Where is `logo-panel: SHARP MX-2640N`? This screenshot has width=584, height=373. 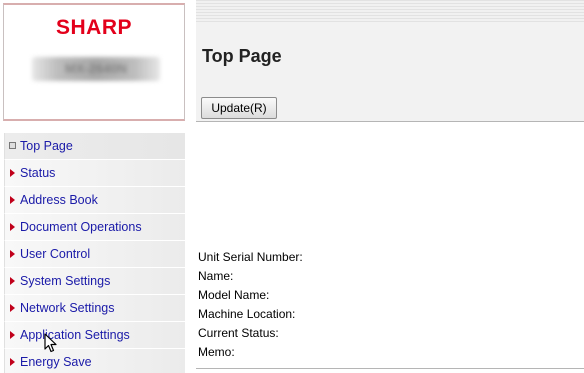
logo-panel: SHARP MX-2640N is located at coordinates (94, 62).